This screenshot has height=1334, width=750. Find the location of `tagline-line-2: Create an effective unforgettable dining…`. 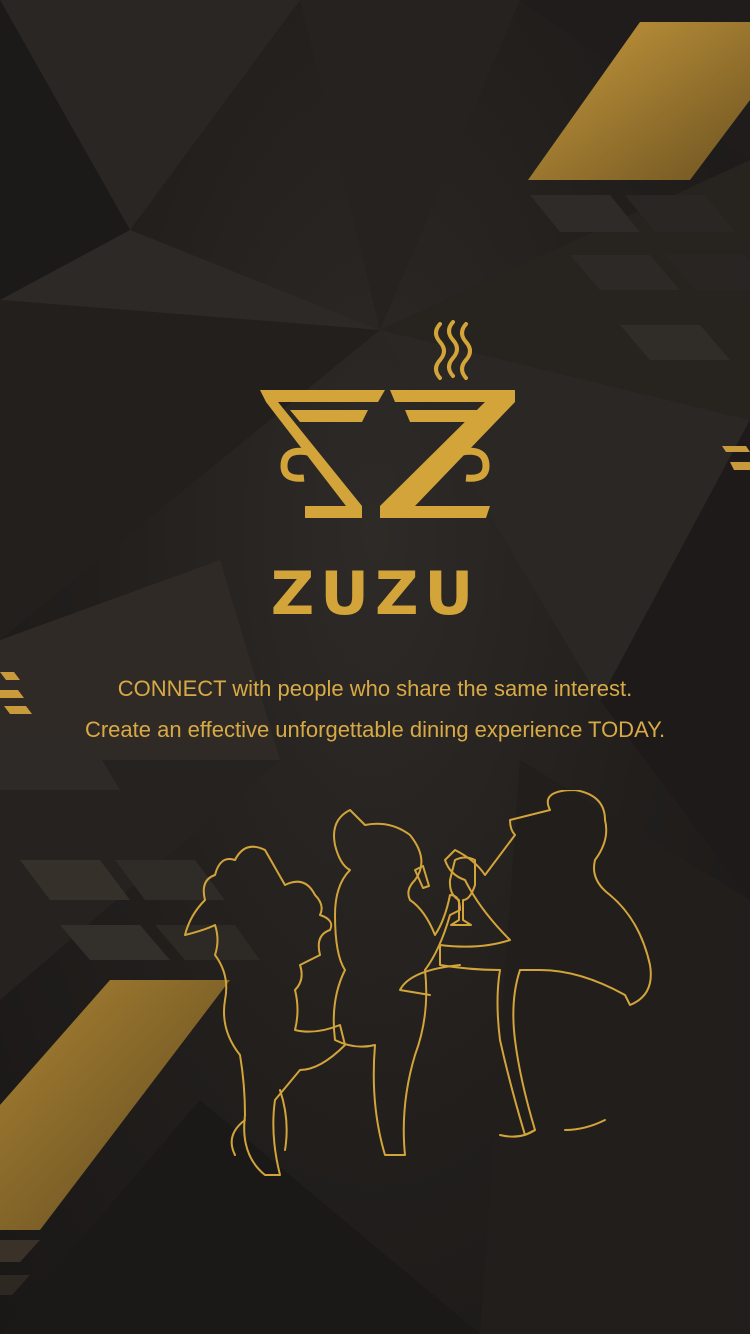

tagline-line-2: Create an effective unforgettable dining… is located at coordinates (375, 729).